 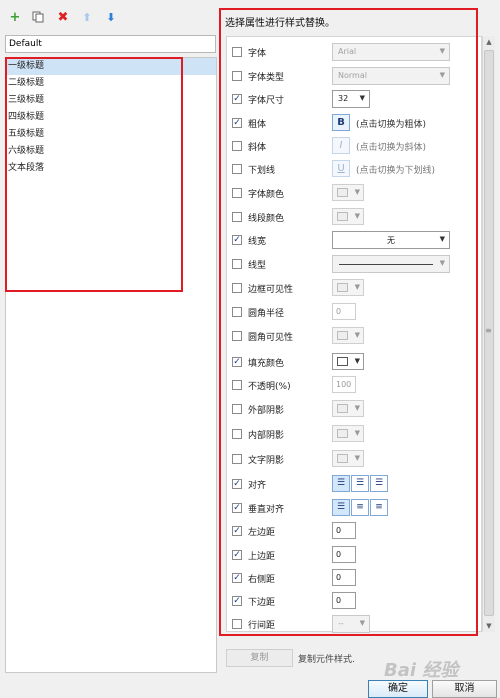 I want to click on scroll-up-icon: ▲, so click(x=489, y=42).